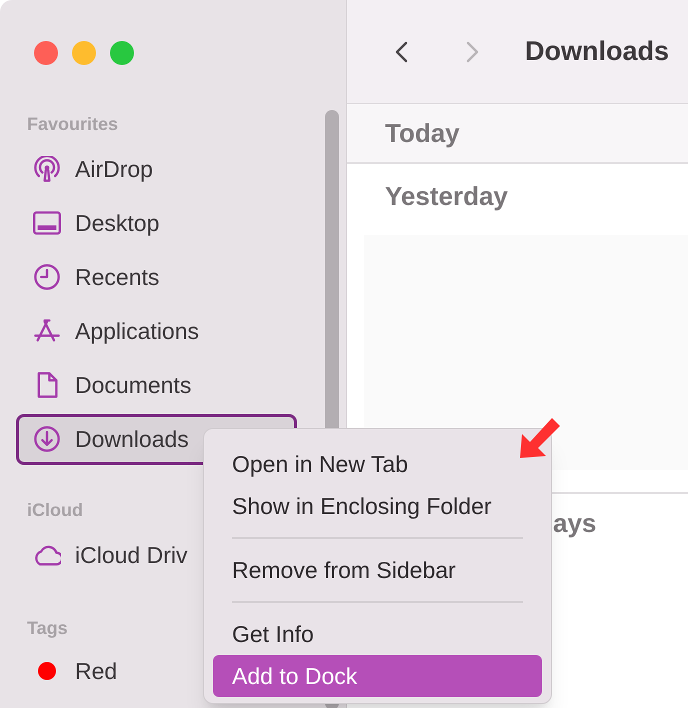 The width and height of the screenshot is (688, 708). Describe the element at coordinates (156, 385) in the screenshot. I see `sidebar-item: Documents` at that location.